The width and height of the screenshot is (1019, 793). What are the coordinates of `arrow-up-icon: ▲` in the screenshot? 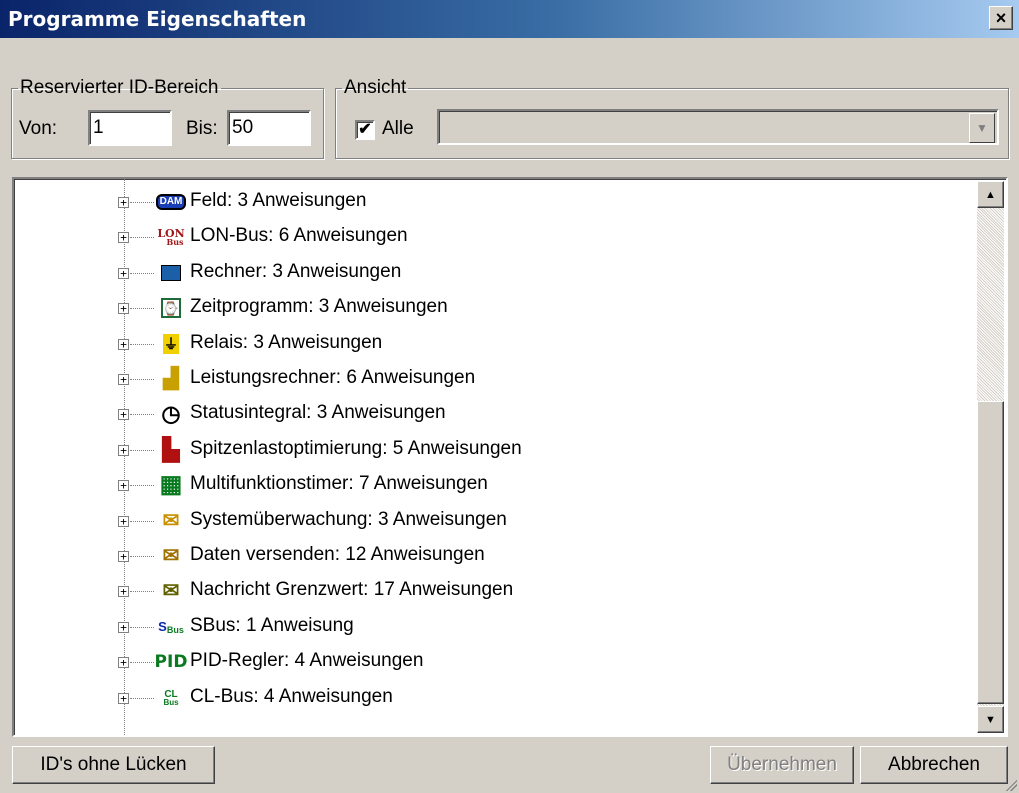 It's located at (990, 194).